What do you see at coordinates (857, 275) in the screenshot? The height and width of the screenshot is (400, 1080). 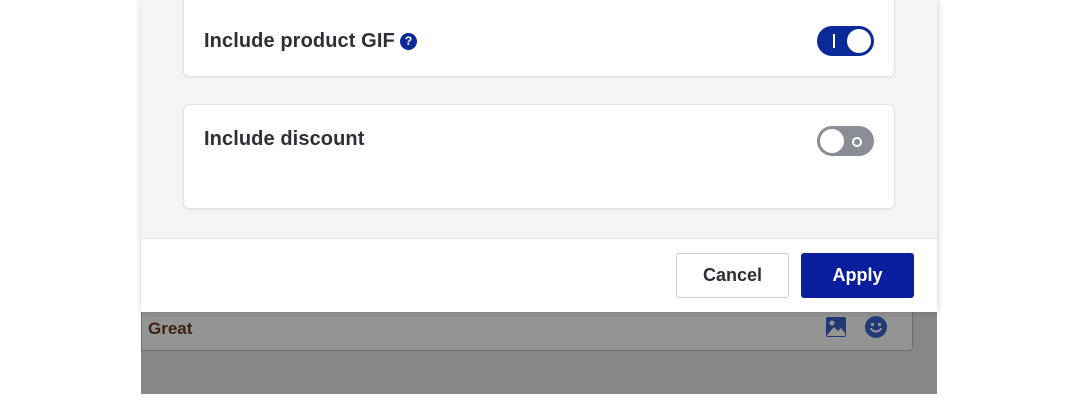 I see `apply-button: Apply` at bounding box center [857, 275].